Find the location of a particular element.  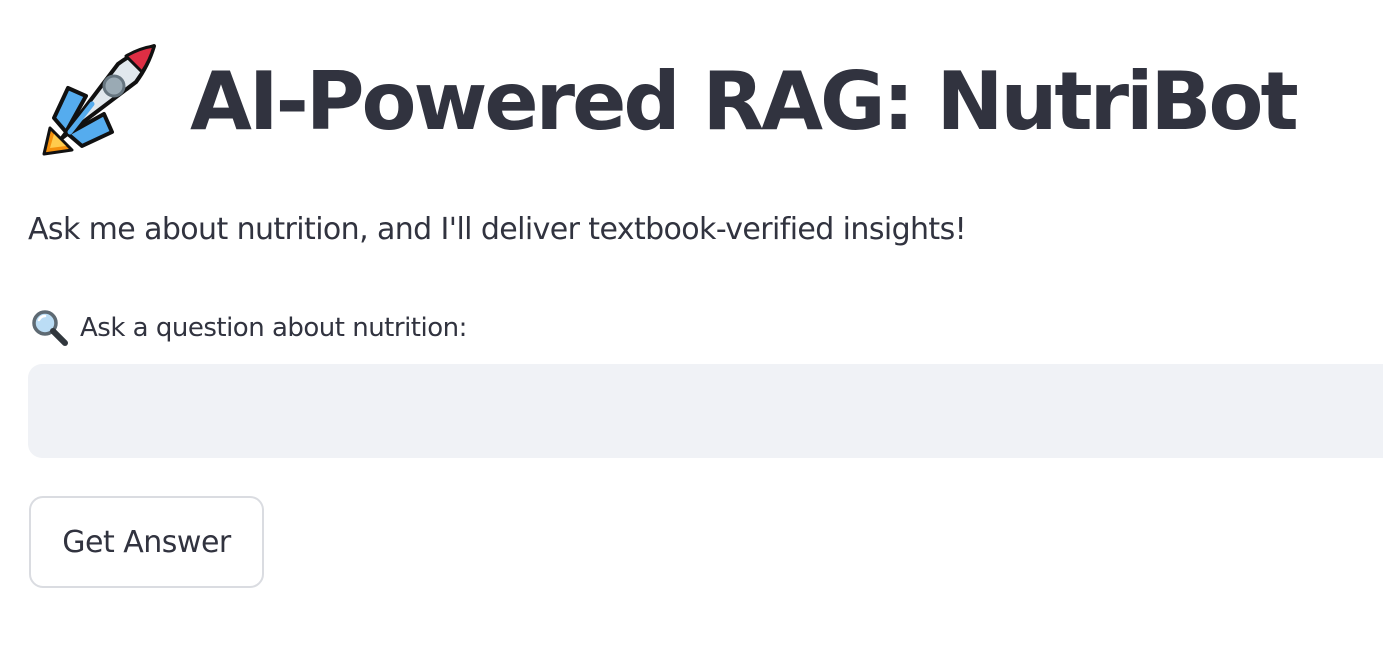

question-label-text: Ask a question about nutrition: is located at coordinates (273, 328).